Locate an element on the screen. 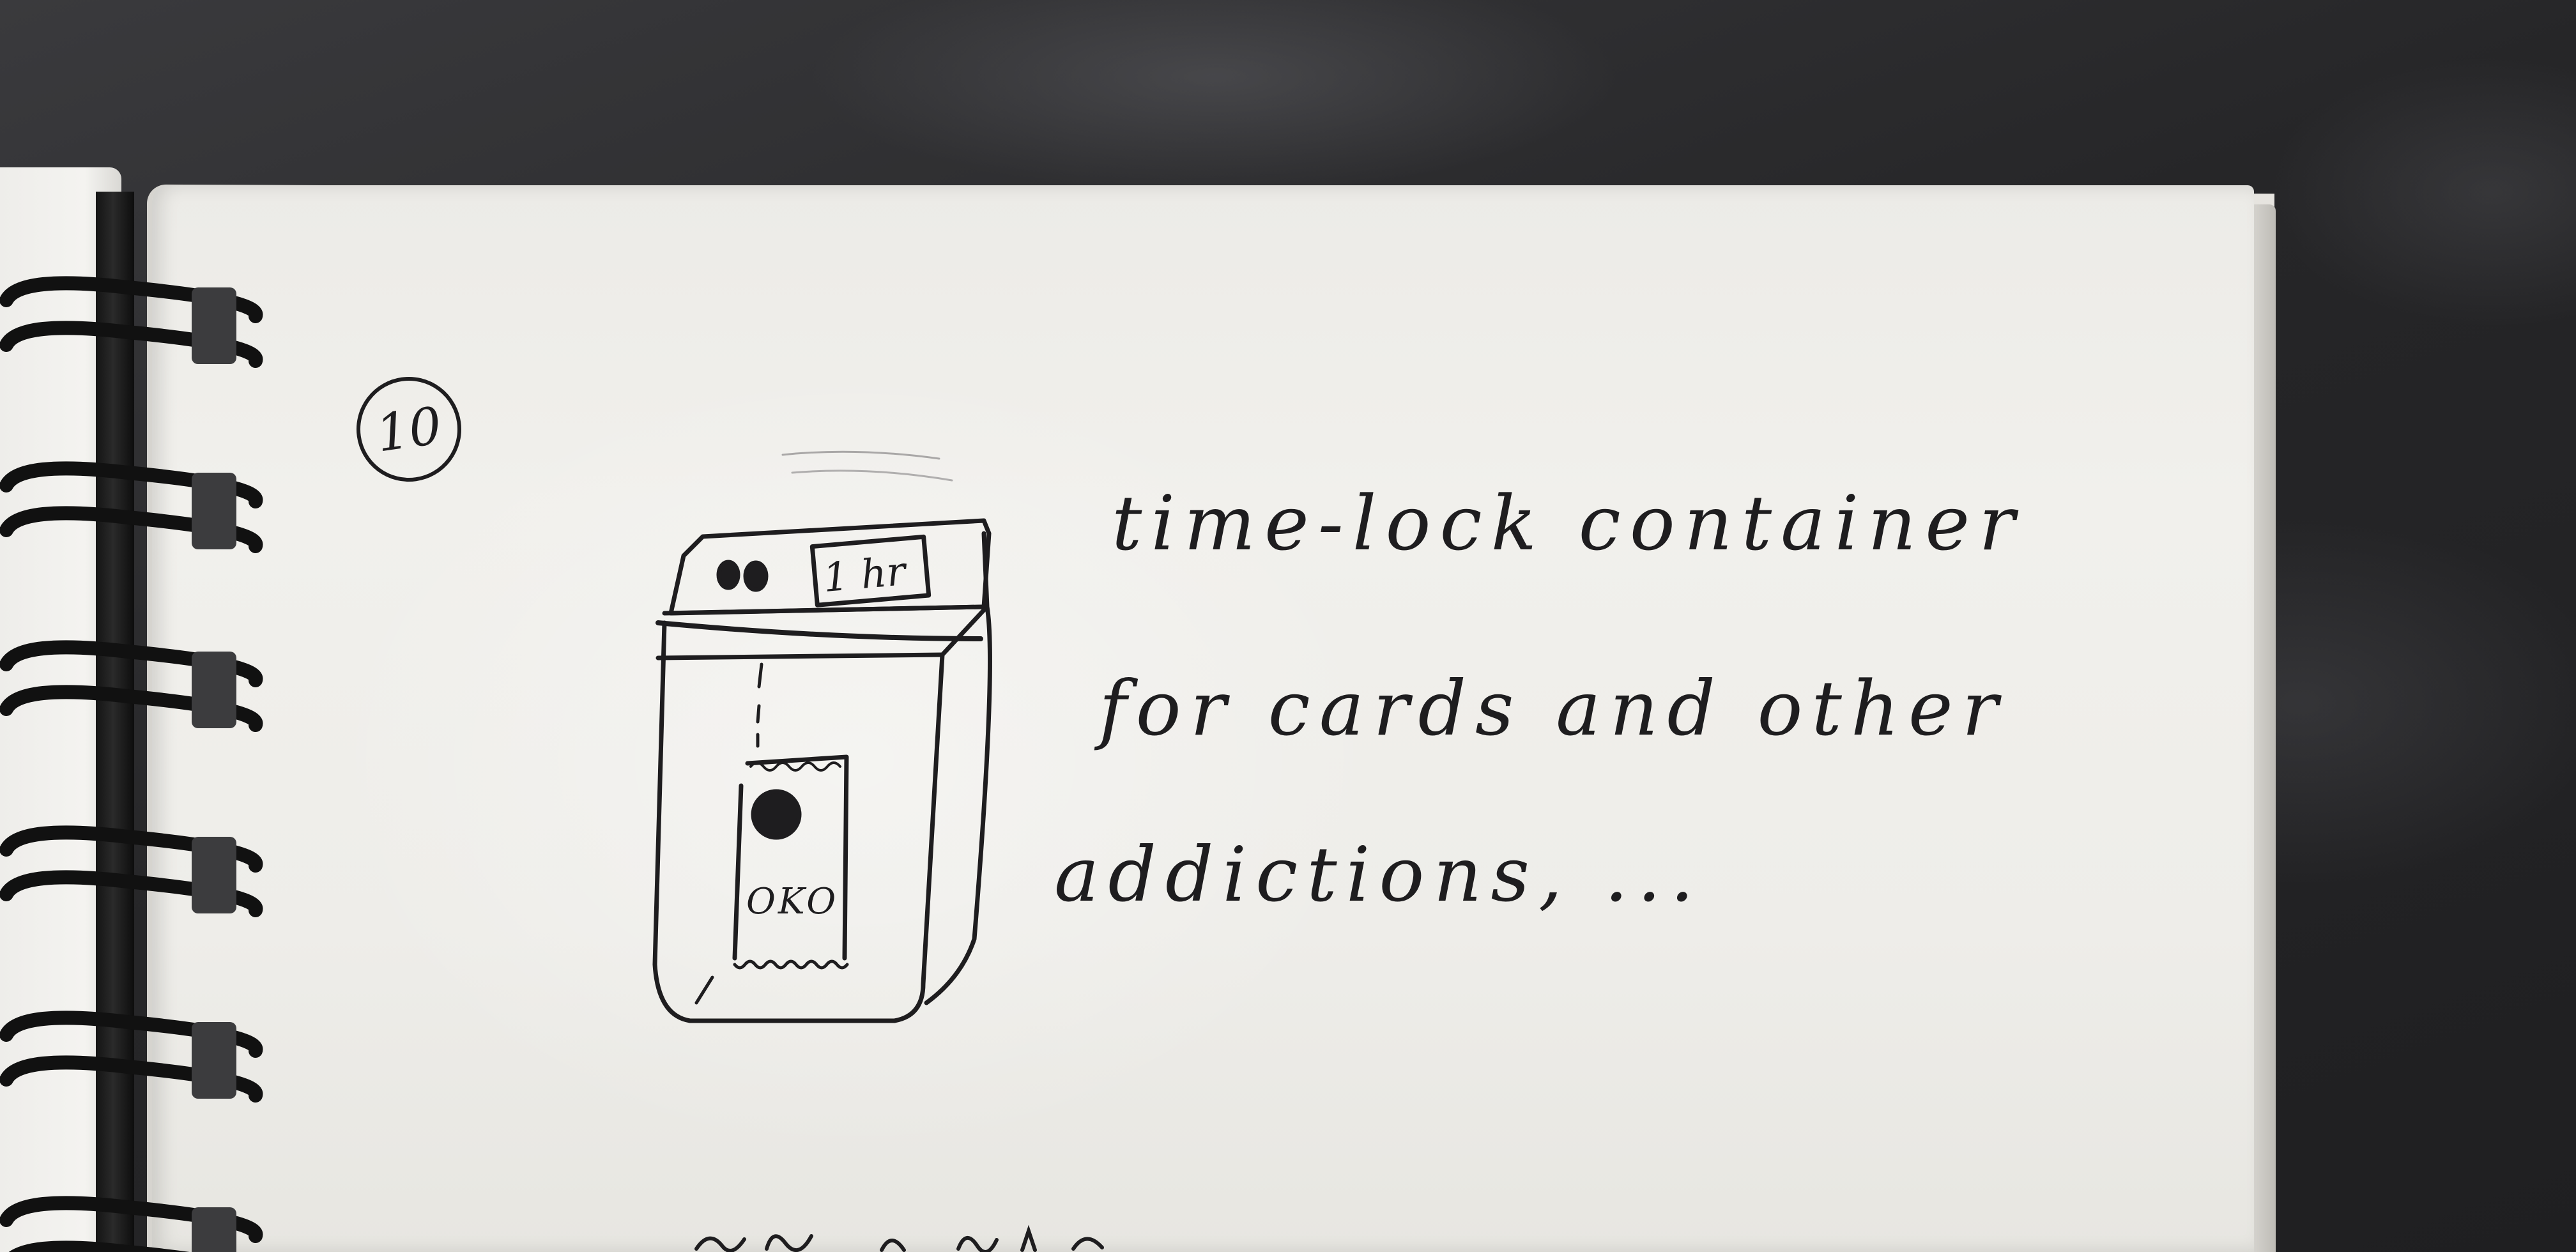 The width and height of the screenshot is (2576, 1252). note-line-1: time-lock container is located at coordinates (1568, 523).